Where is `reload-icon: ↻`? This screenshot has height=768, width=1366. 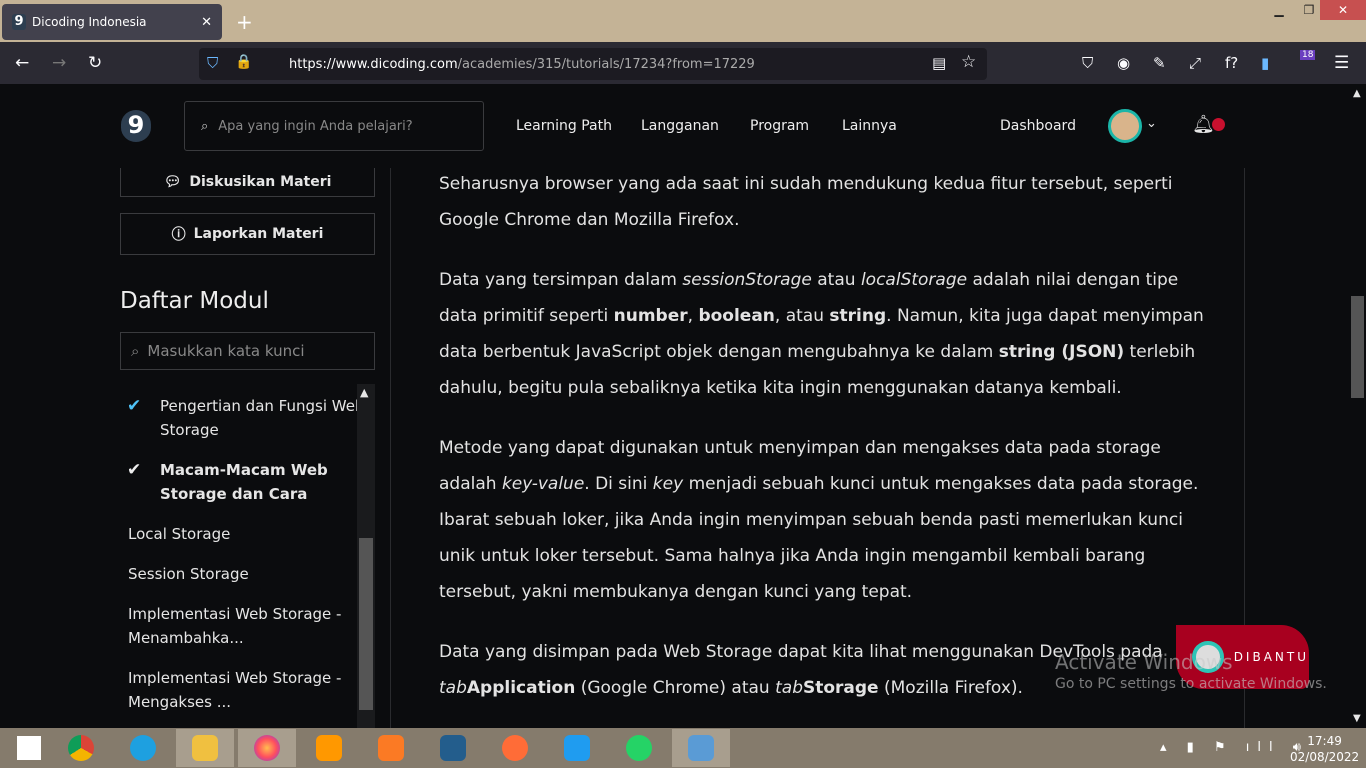
reload-icon: ↻ is located at coordinates (95, 63).